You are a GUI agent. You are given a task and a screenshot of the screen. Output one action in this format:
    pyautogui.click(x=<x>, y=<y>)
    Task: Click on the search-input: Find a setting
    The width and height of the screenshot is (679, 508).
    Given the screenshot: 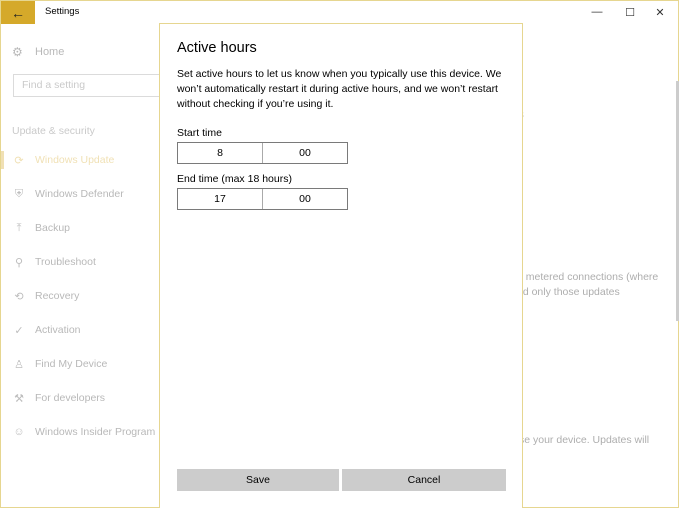 What is the action you would take?
    pyautogui.click(x=93, y=85)
    